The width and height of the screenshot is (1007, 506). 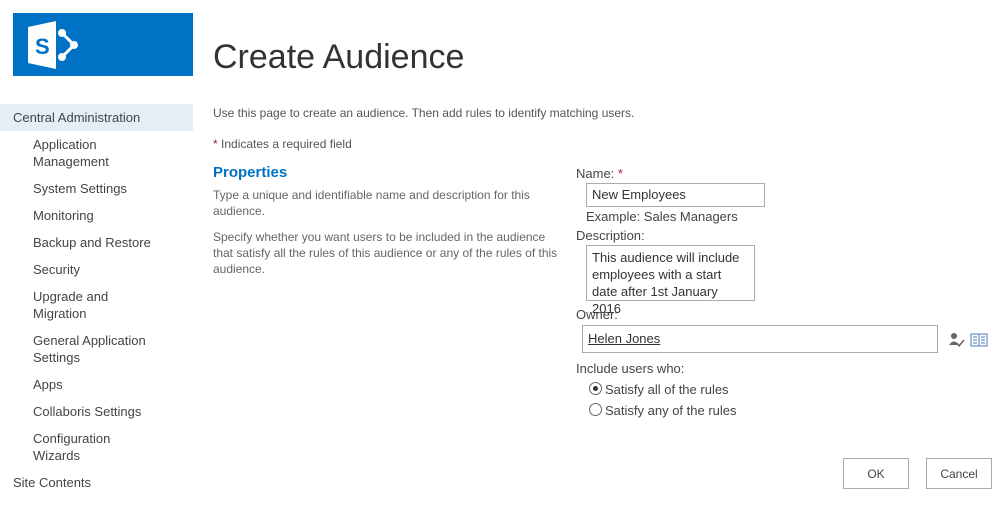 What do you see at coordinates (624, 338) in the screenshot?
I see `owner-value: Helen Jones` at bounding box center [624, 338].